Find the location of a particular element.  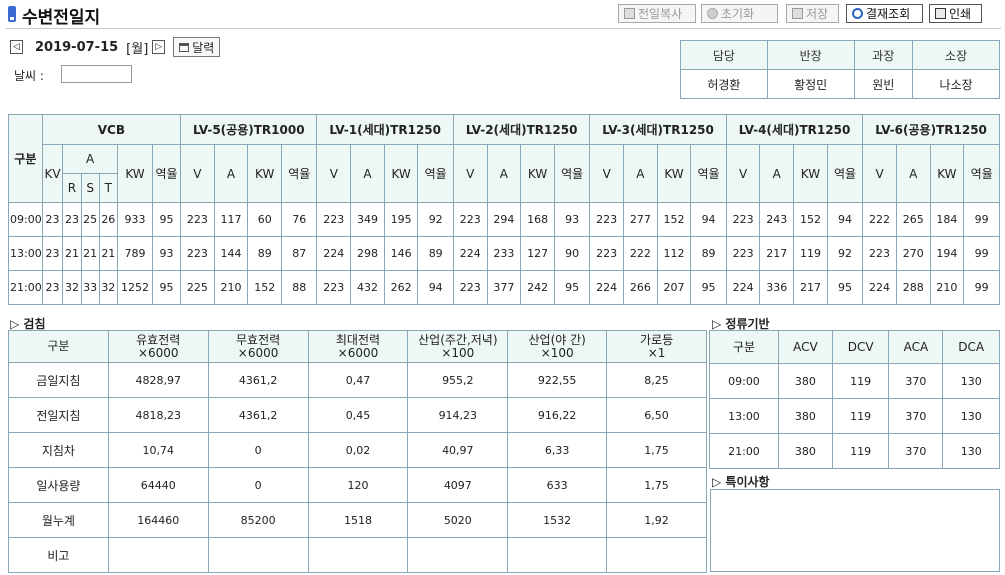

reading-cell: 112 is located at coordinates (674, 253).